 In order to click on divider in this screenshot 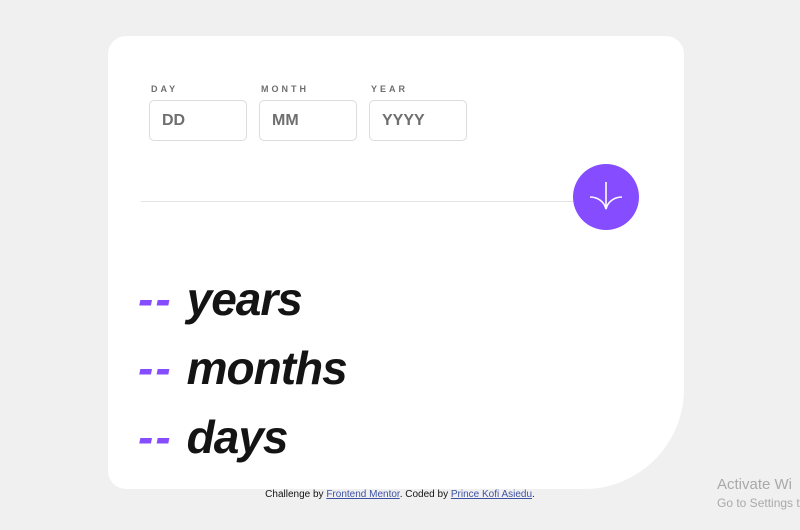, I will do `click(366, 201)`.